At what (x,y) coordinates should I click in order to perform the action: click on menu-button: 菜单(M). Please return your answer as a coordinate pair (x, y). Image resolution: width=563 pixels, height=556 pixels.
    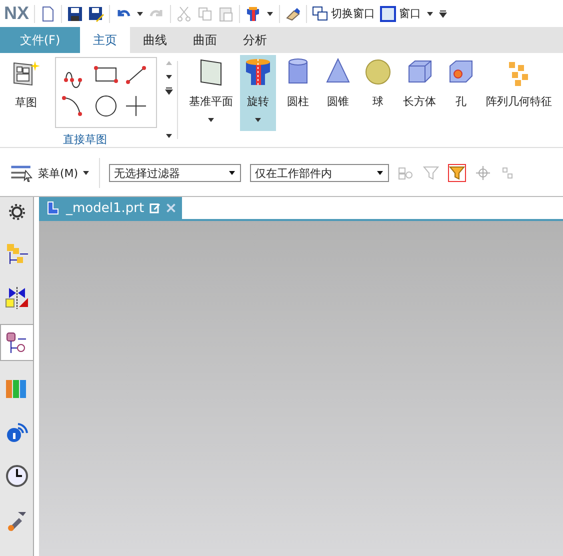
    Looking at the image, I should click on (50, 173).